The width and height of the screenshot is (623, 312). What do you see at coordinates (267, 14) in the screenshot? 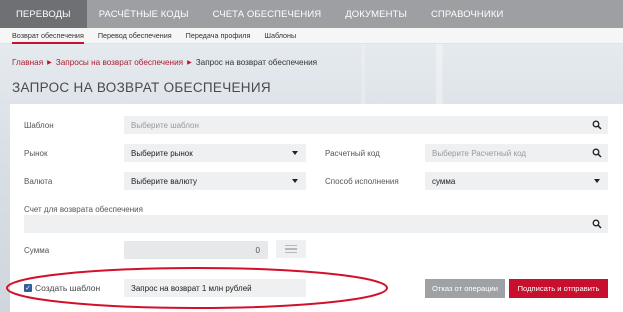
I see `nav-item-collateral-accounts: СЧЕТА ОБЕСПЕЧЕНИЯ` at bounding box center [267, 14].